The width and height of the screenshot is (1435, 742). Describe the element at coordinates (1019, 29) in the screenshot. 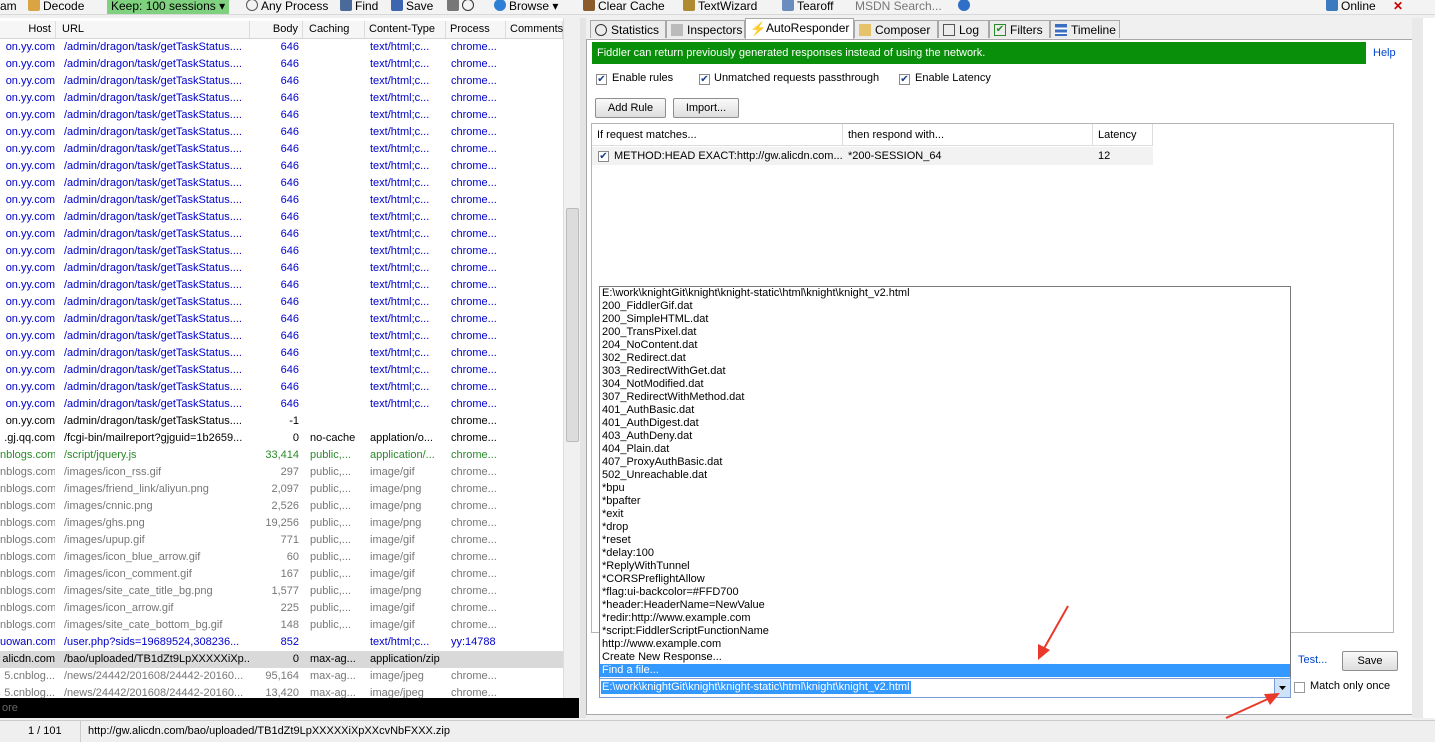

I see `tab-filters: ✔ Filters` at that location.